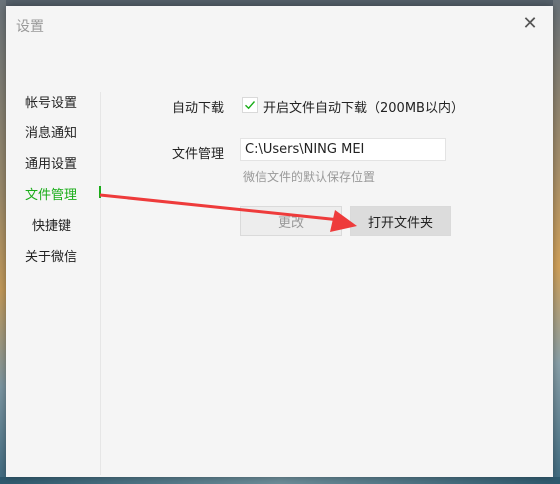 This screenshot has height=484, width=560. I want to click on change-path-button: 更改, so click(291, 221).